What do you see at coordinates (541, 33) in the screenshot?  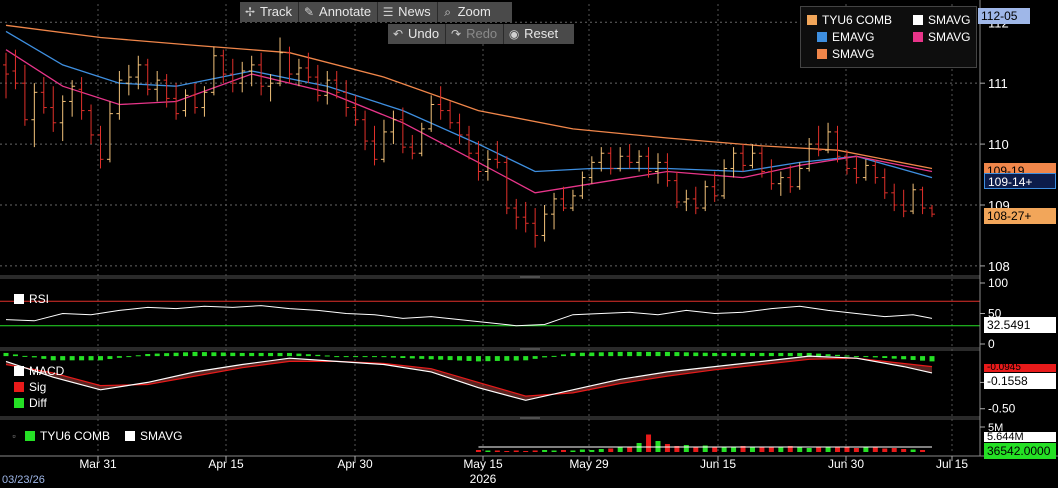 I see `reset-label: Reset` at bounding box center [541, 33].